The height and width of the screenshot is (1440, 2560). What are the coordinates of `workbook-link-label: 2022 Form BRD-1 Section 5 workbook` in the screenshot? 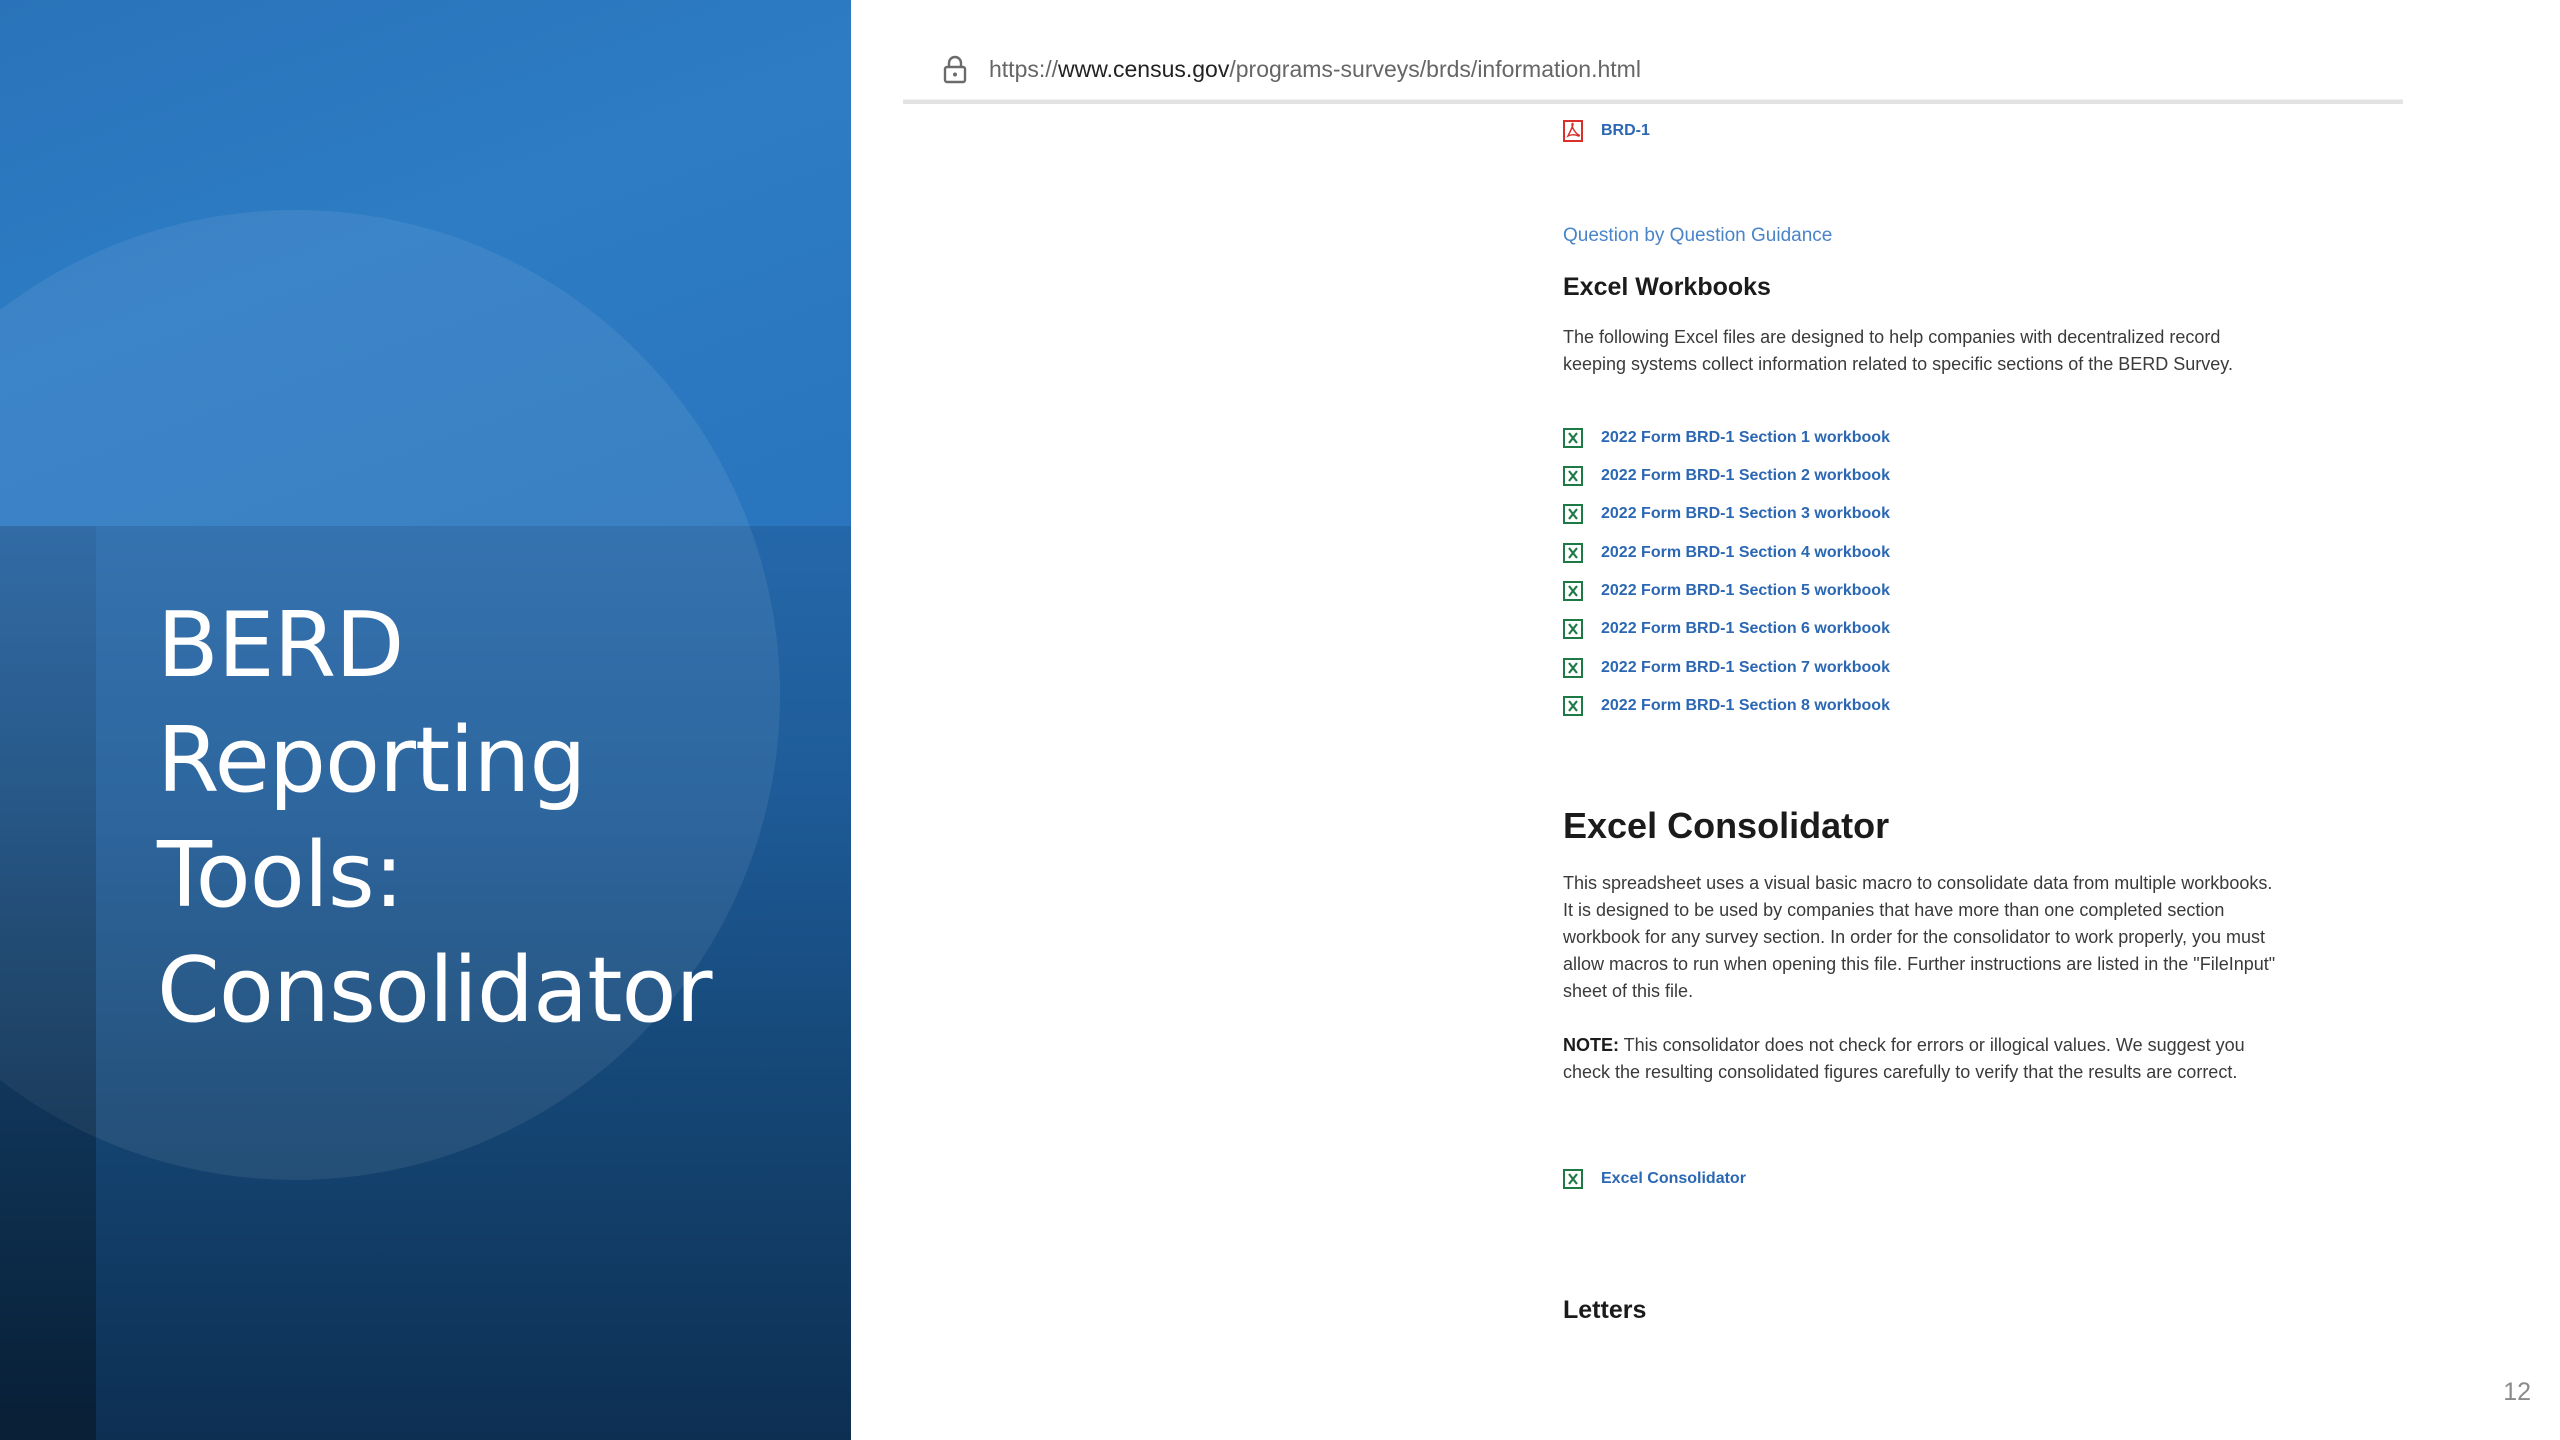 It's located at (1745, 590).